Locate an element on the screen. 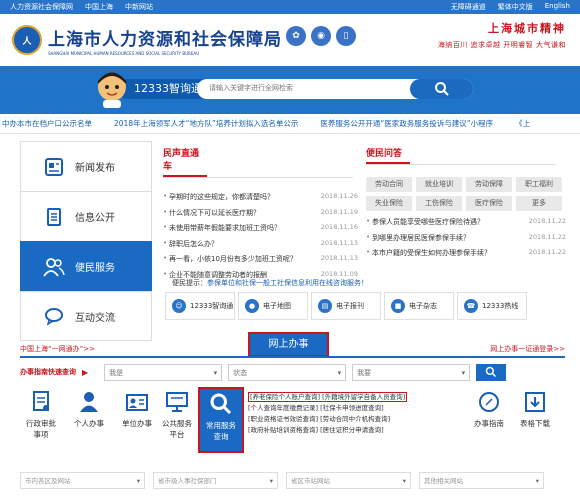 The image size is (580, 503). list-item: 到哪里办理居民医保参保手续？2018.11.22 is located at coordinates (466, 241).